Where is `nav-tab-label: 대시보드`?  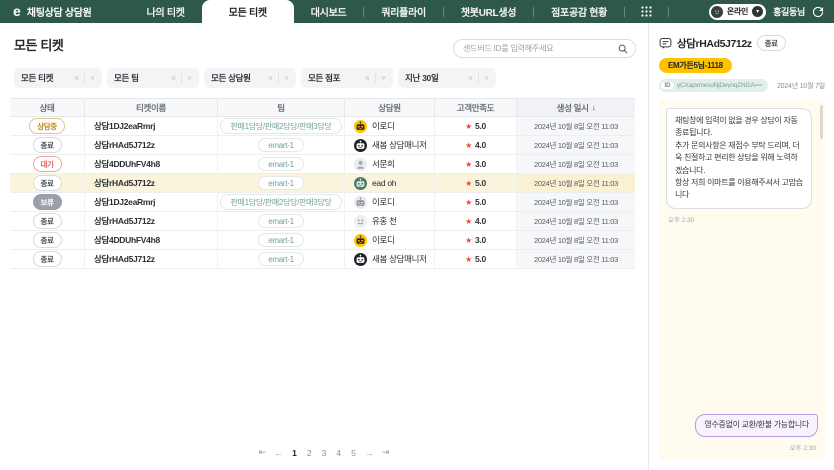
nav-tab-label: 대시보드 is located at coordinates (328, 13).